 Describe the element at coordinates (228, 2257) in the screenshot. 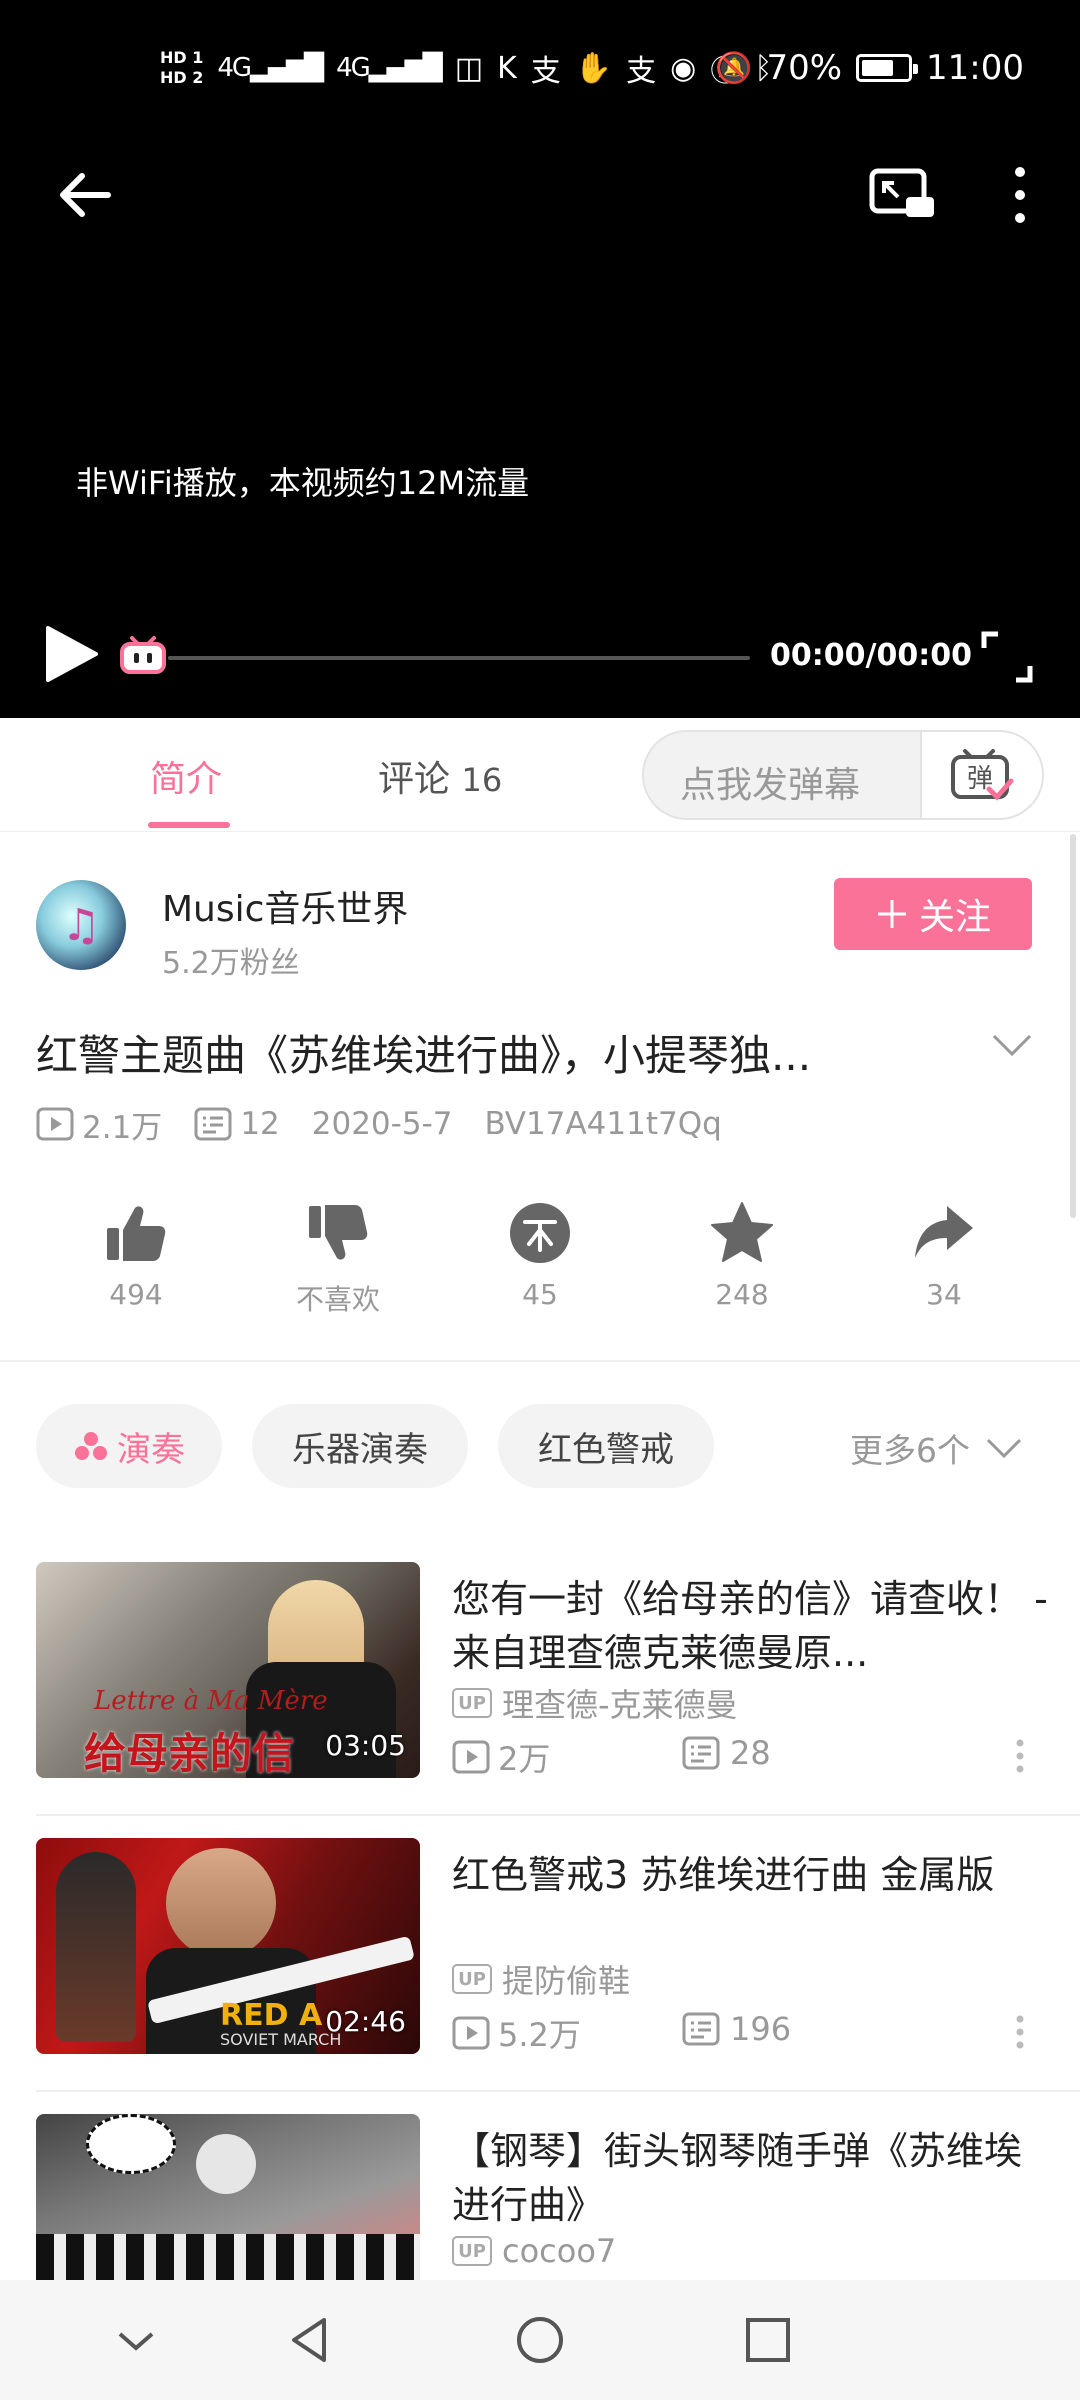

I see `thumb-piano-keys` at that location.